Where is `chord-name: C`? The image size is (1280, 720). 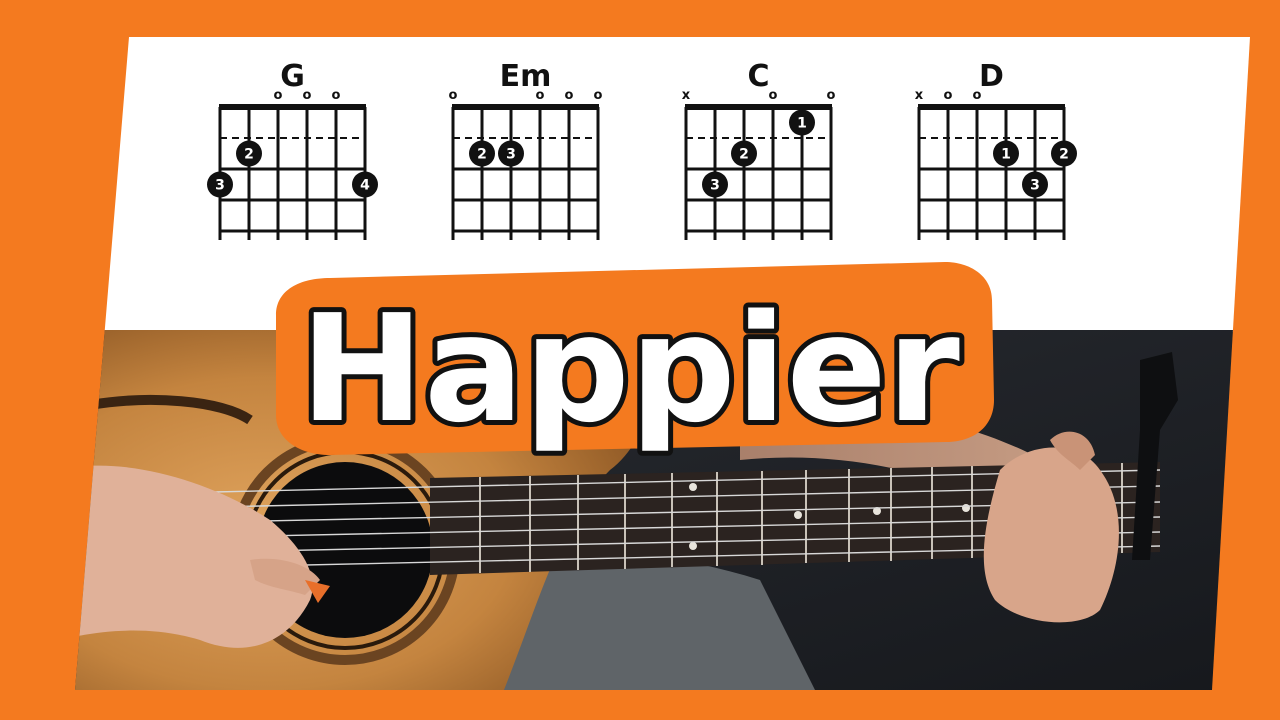 chord-name: C is located at coordinates (758, 76).